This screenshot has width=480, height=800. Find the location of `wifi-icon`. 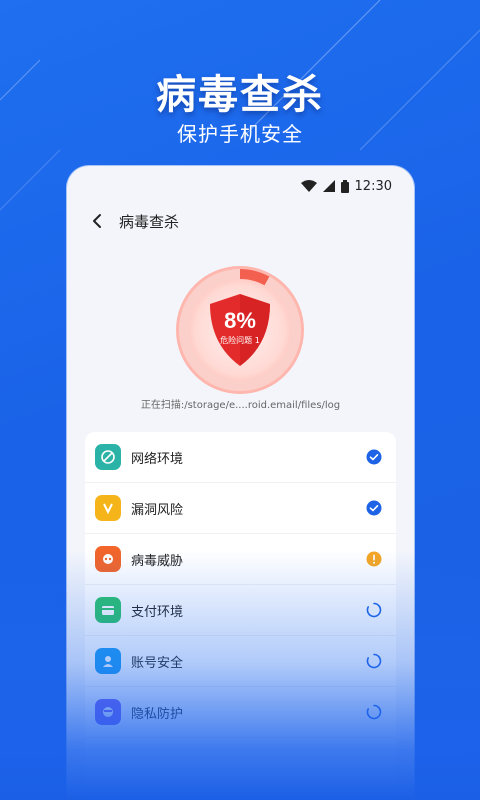

wifi-icon is located at coordinates (308, 186).